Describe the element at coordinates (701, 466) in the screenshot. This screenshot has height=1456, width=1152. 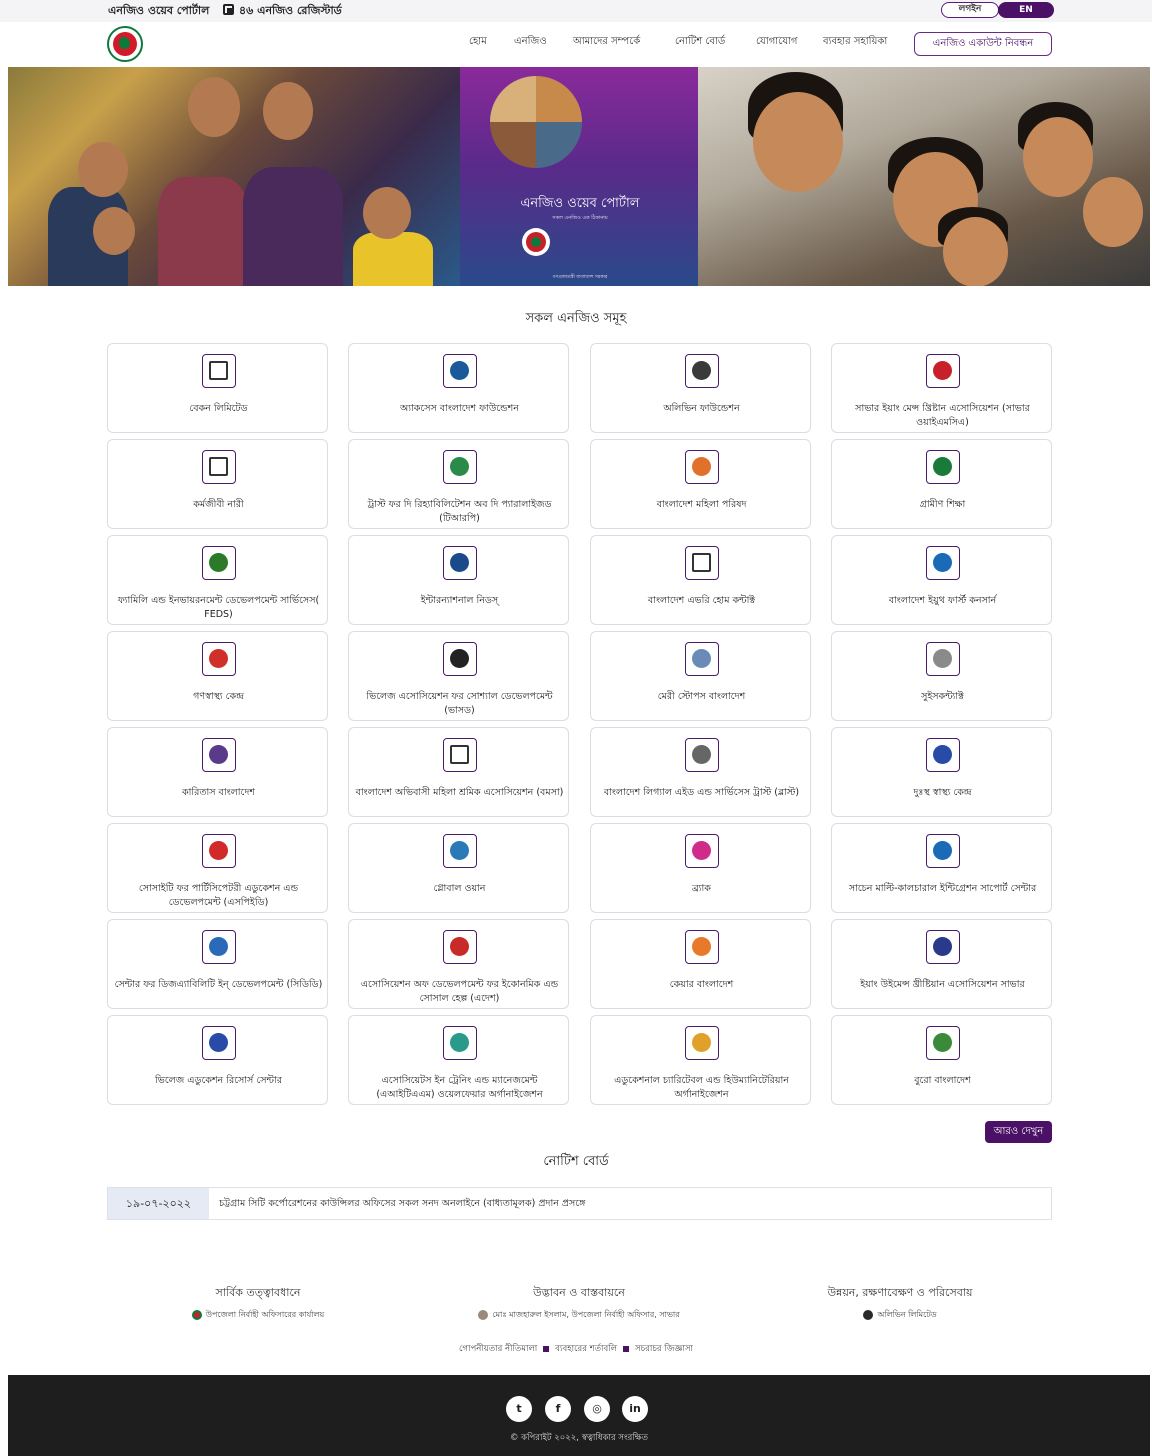
I see `mohila-parishad-logo-mark` at that location.